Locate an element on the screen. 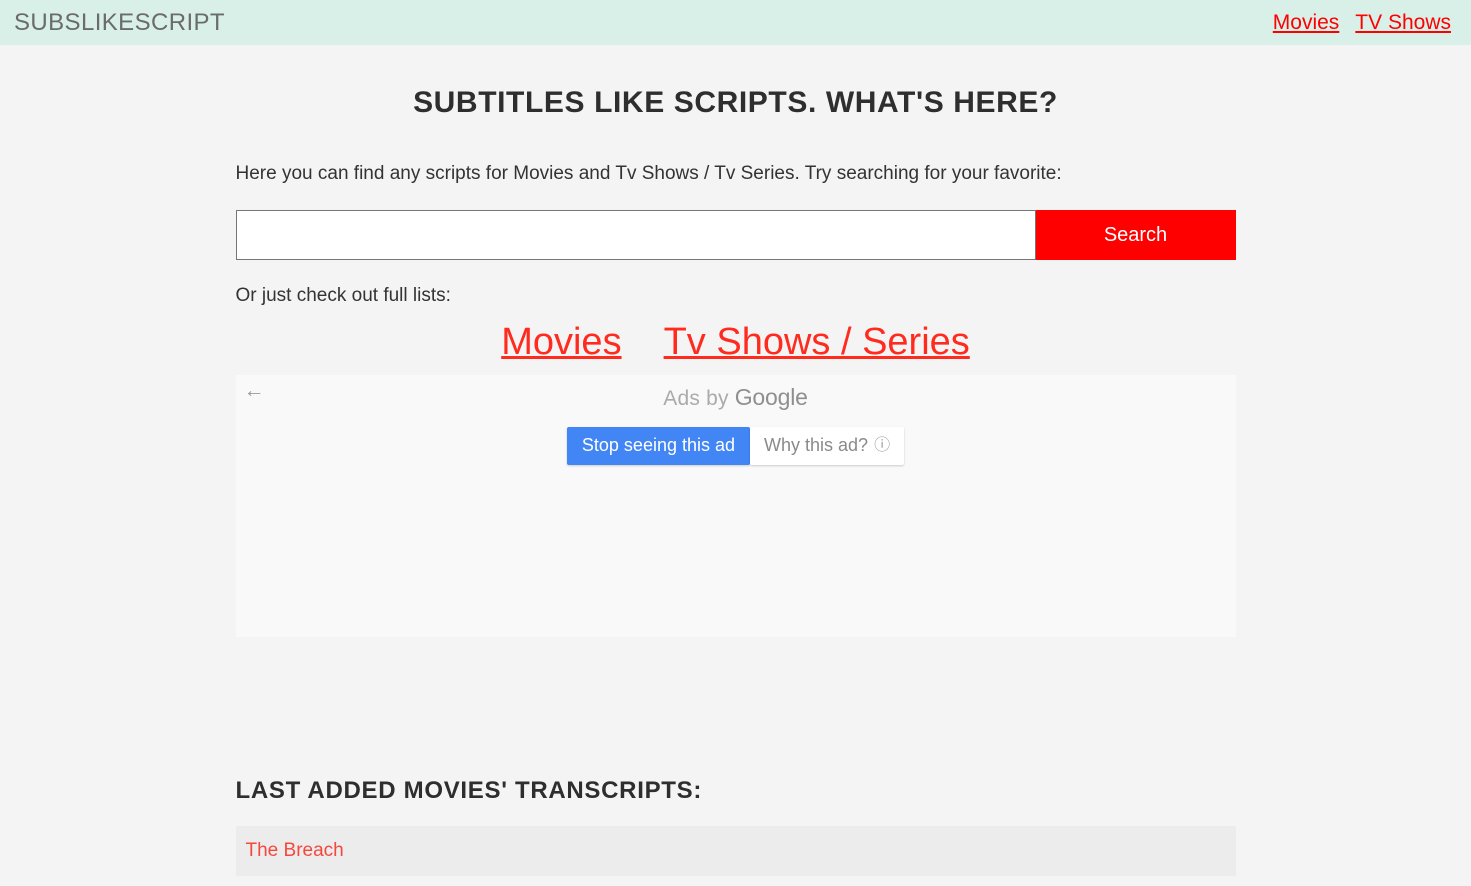 The image size is (1471, 886). transcript-list: The Breach is located at coordinates (735, 851).